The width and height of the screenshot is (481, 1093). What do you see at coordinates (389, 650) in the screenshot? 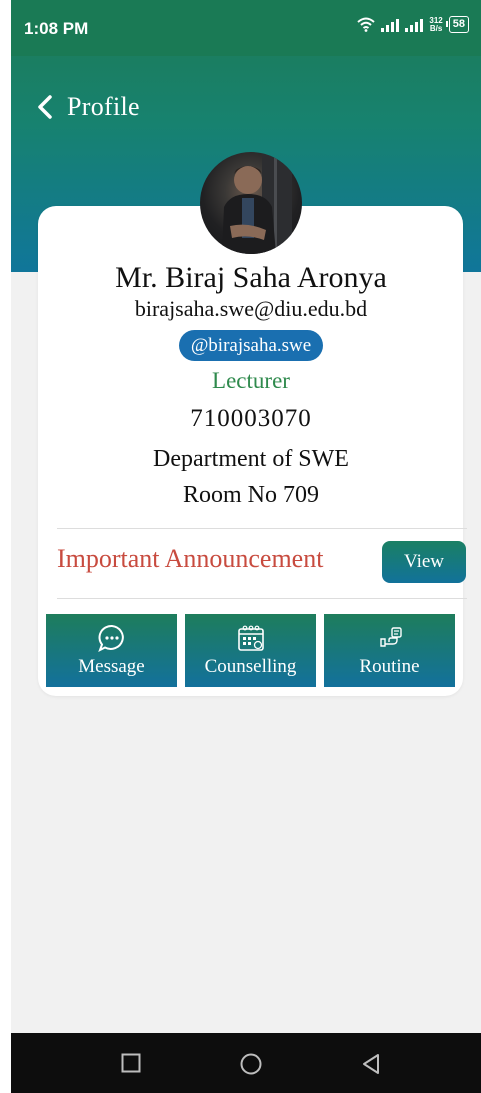
I see `routine-button: Routine` at bounding box center [389, 650].